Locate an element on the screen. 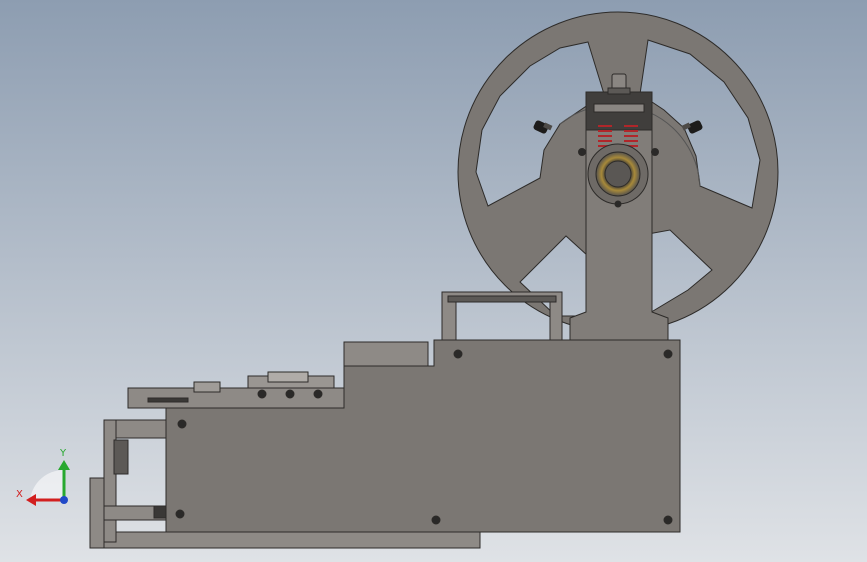  bracket-nut is located at coordinates (160, 512).